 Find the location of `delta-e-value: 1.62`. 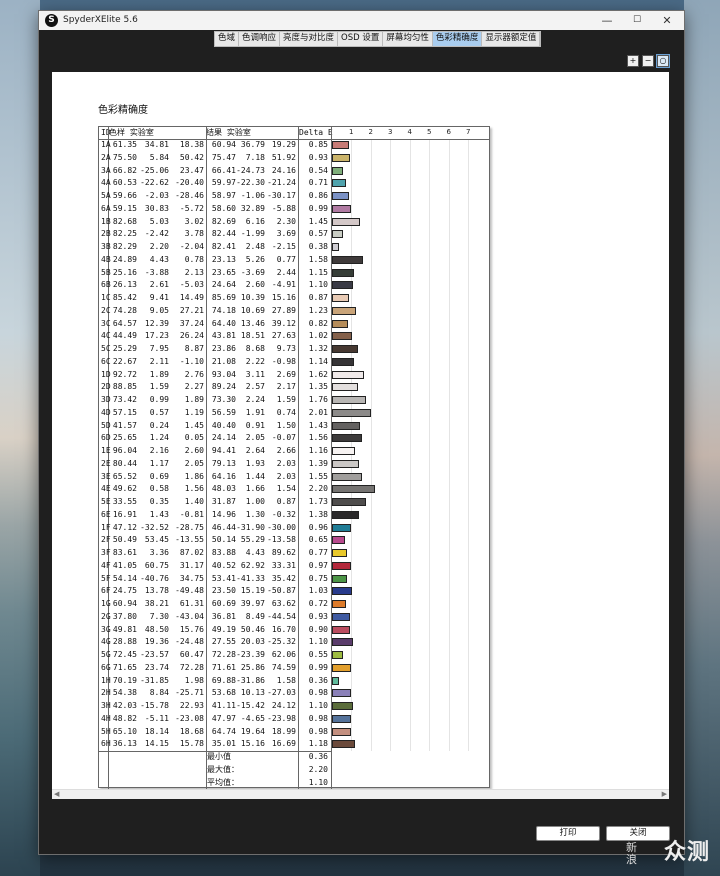

delta-e-value: 1.62 is located at coordinates (318, 374).